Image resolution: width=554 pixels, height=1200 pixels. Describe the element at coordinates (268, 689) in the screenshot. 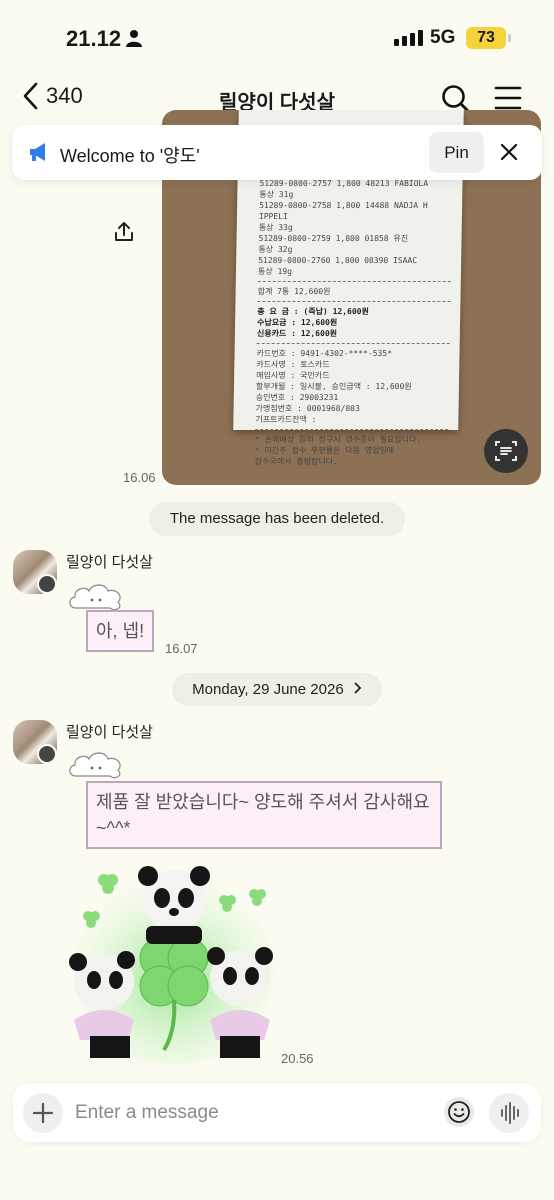

I see `date-divider-label: Monday, 29 June 2026` at that location.